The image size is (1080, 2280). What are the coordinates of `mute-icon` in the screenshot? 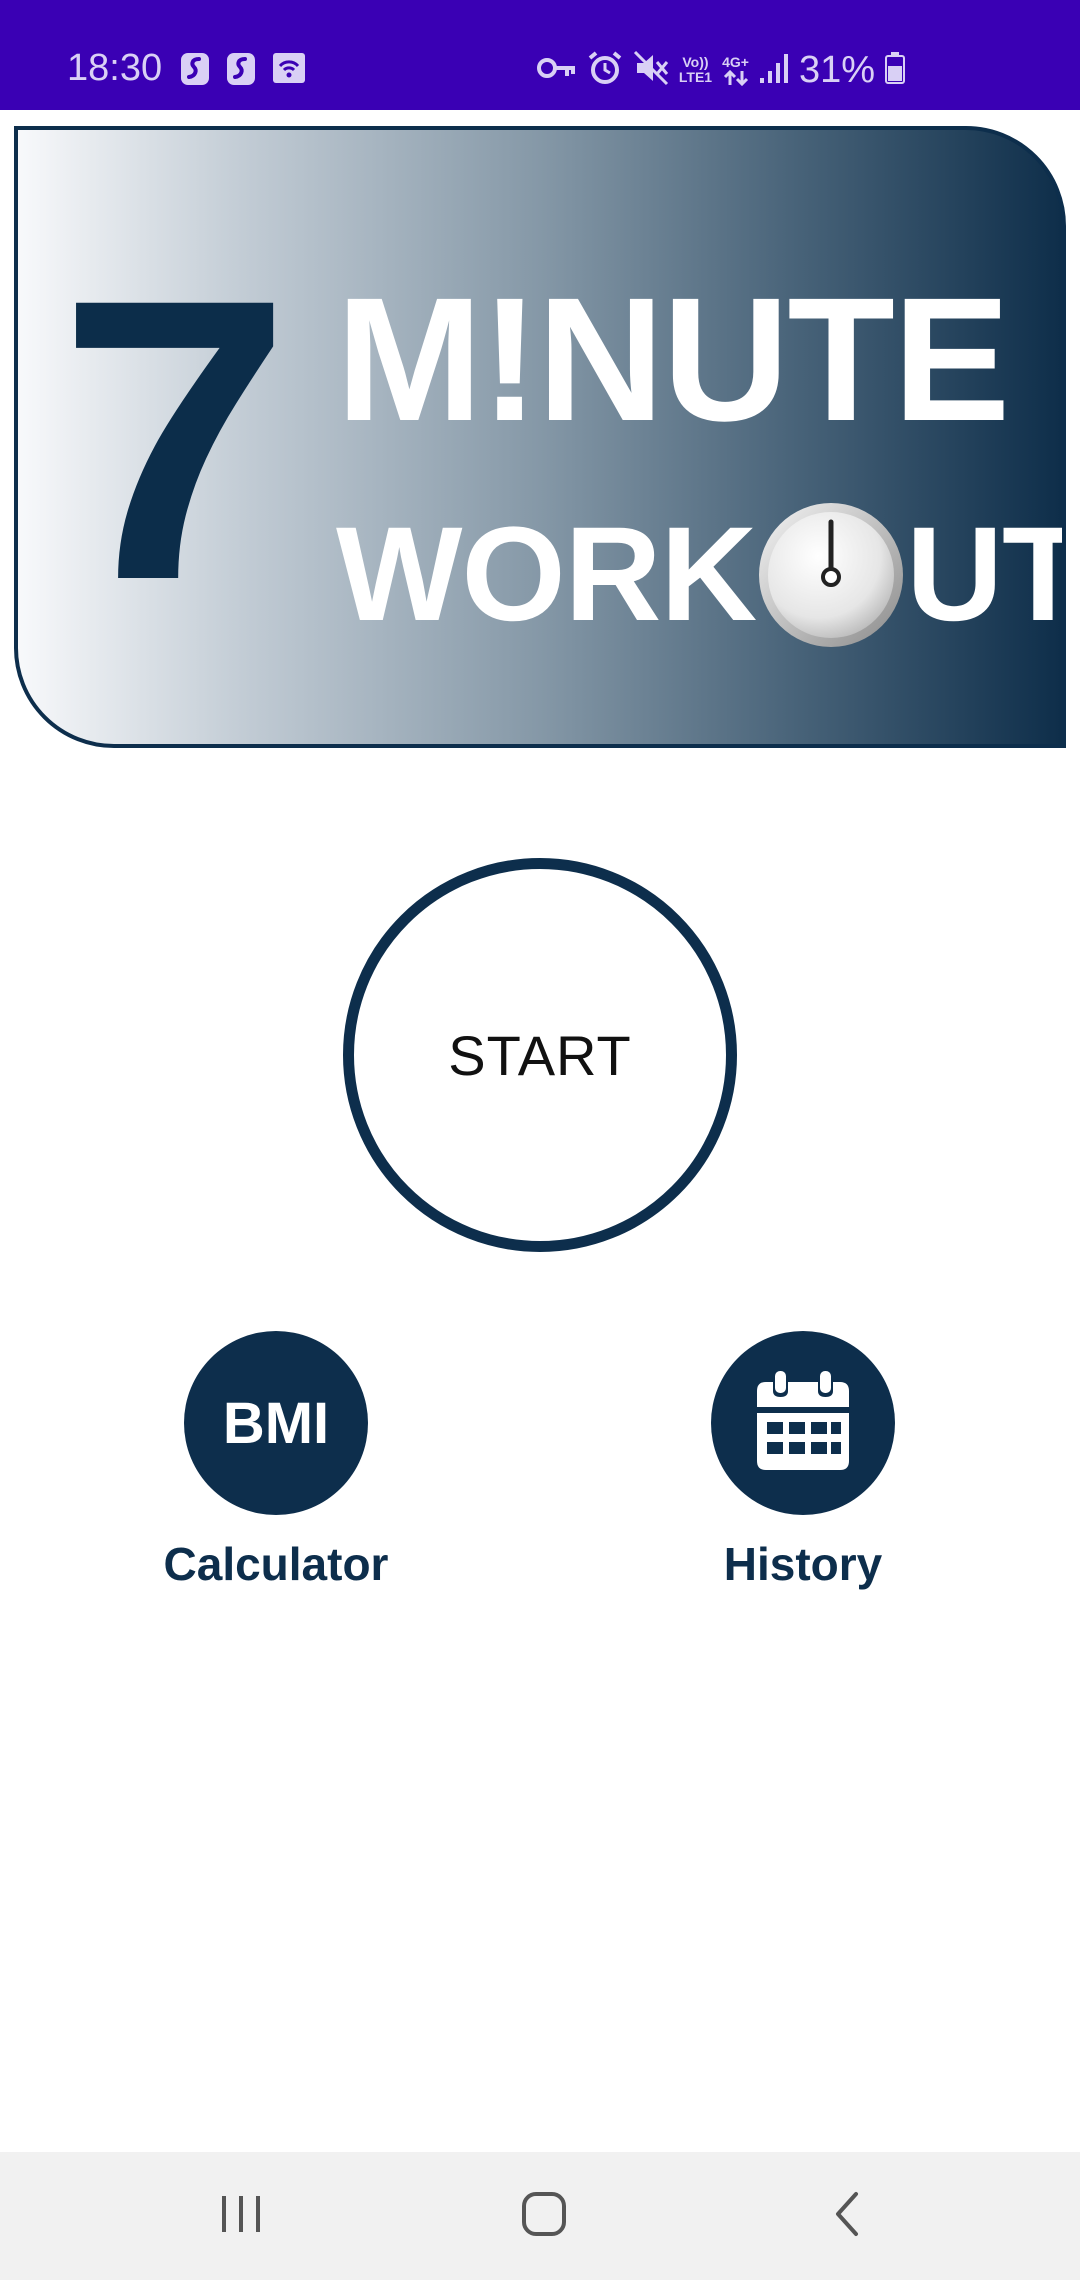 It's located at (651, 70).